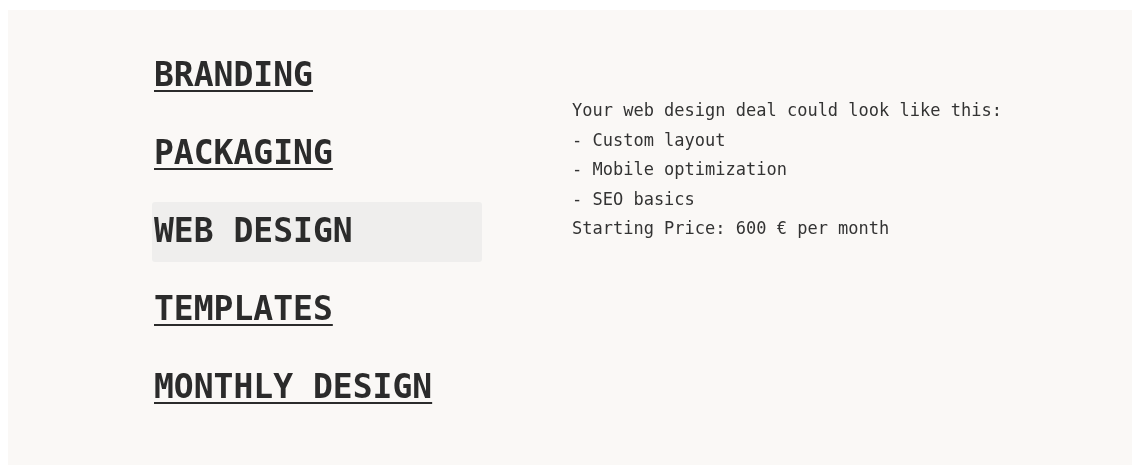 Image resolution: width=1132 pixels, height=465 pixels. Describe the element at coordinates (293, 388) in the screenshot. I see `menu-link: MONTHLY DESIGN` at that location.